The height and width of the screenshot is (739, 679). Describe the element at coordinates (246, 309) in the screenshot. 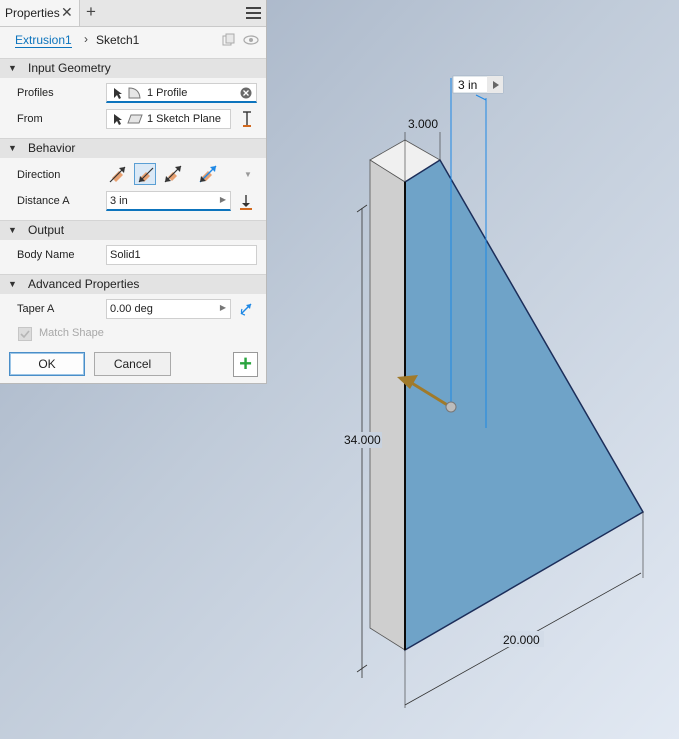

I see `flip-taper-icon` at that location.